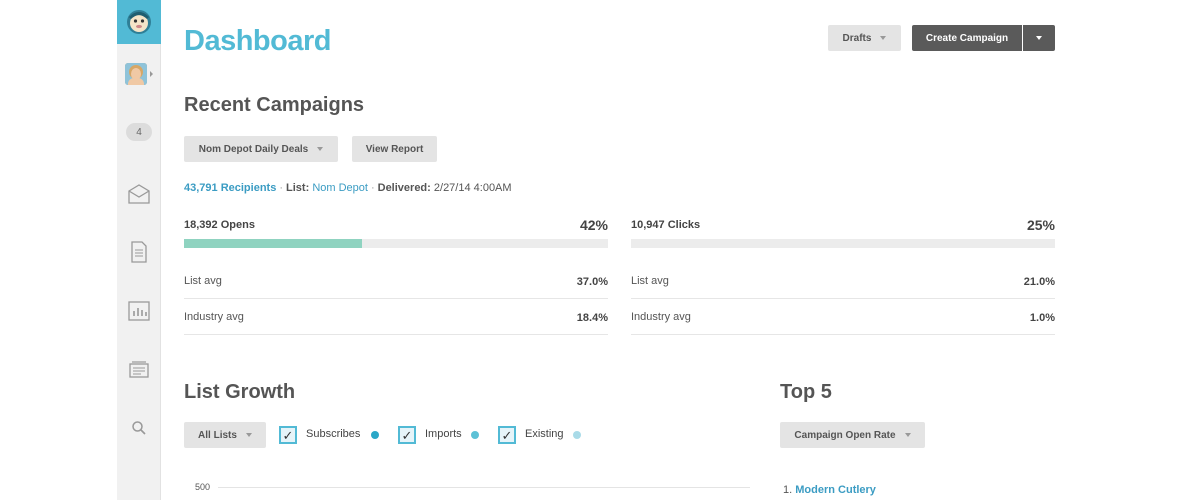 Image resolution: width=1200 pixels, height=500 pixels. I want to click on list-item: 1. Modern Cutlery, so click(829, 490).